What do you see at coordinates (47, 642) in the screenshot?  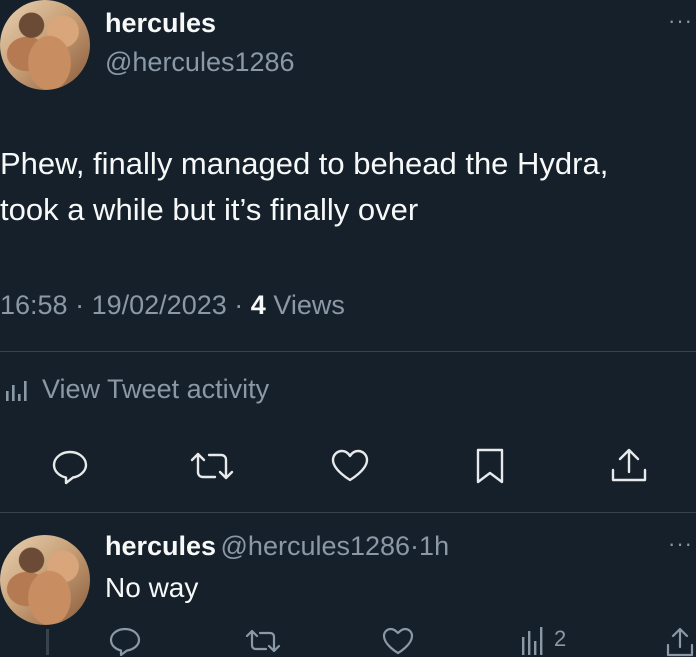 I see `thread-line` at bounding box center [47, 642].